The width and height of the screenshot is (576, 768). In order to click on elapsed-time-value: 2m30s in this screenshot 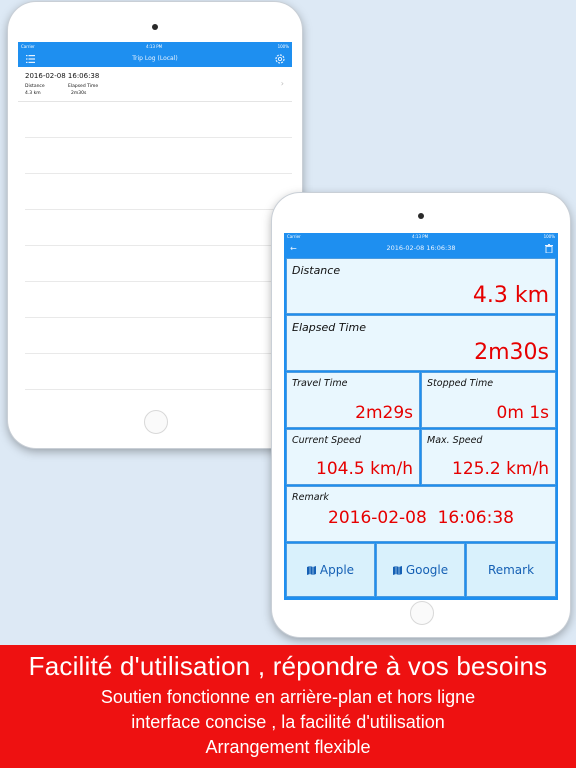, I will do `click(511, 352)`.